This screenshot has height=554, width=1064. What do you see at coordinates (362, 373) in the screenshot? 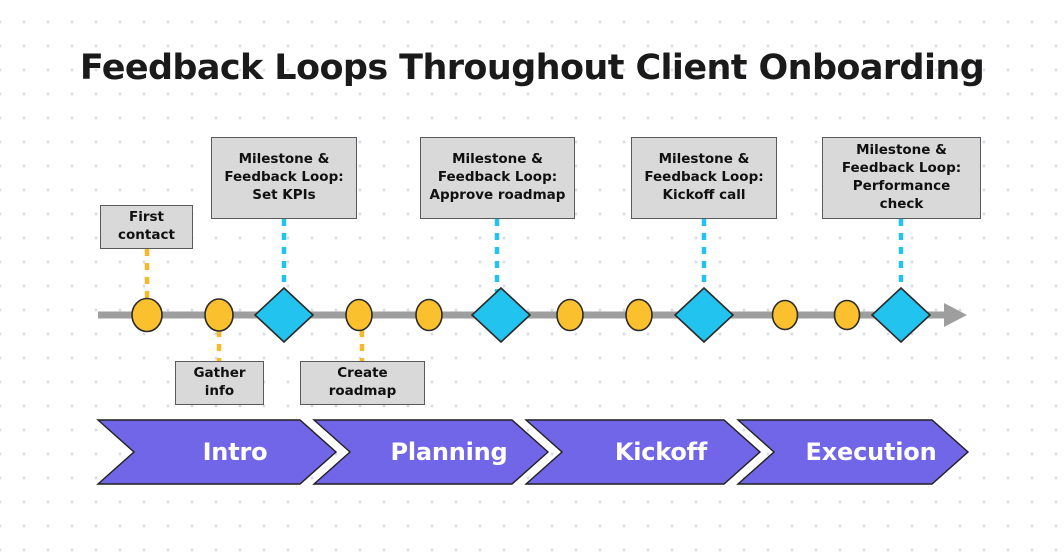
I see `task-label-line1: Create` at bounding box center [362, 373].